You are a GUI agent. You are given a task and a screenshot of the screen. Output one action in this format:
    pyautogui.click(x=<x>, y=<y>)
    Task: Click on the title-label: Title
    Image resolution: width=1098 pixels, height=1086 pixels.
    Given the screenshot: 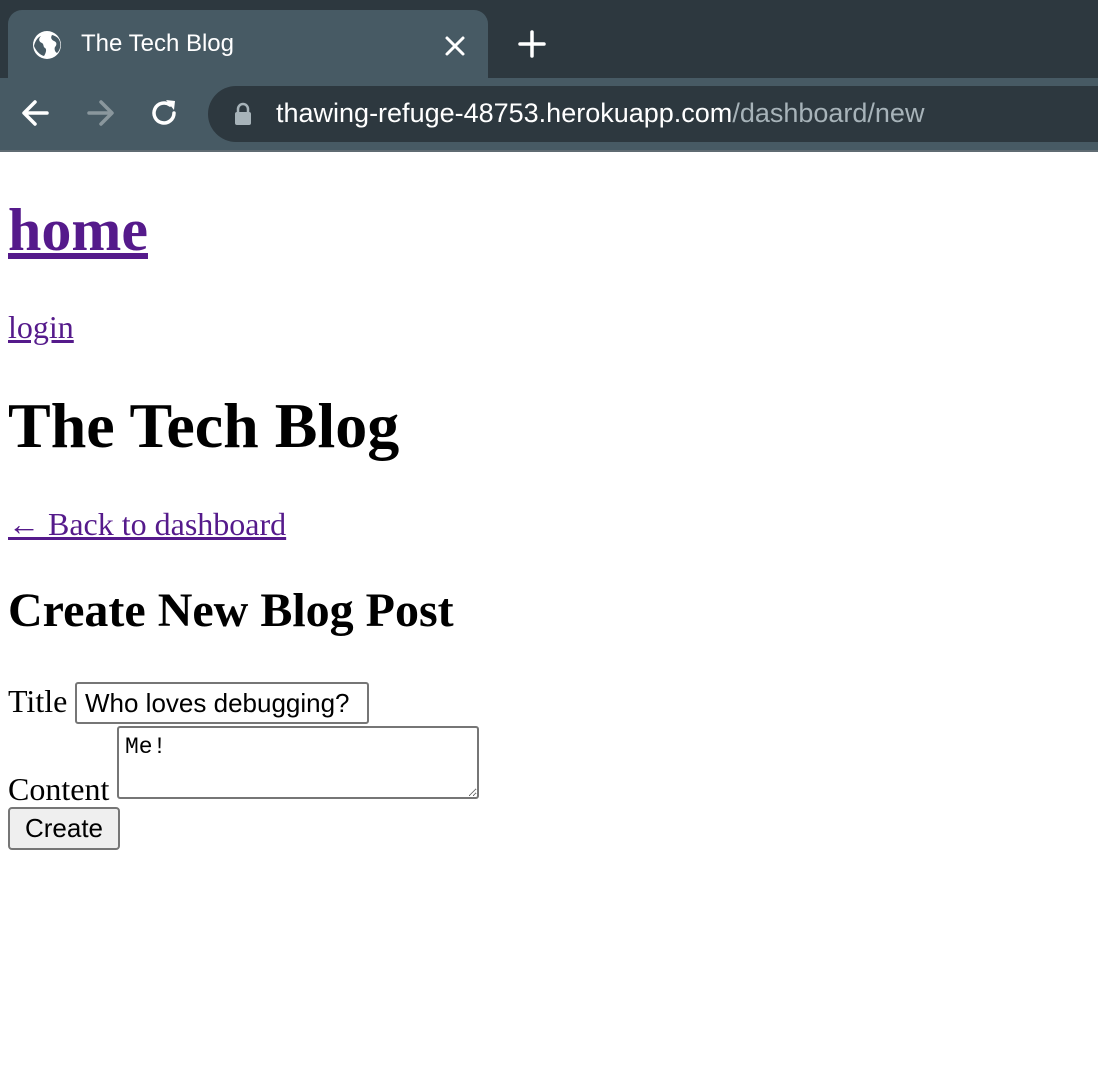 What is the action you would take?
    pyautogui.click(x=38, y=701)
    